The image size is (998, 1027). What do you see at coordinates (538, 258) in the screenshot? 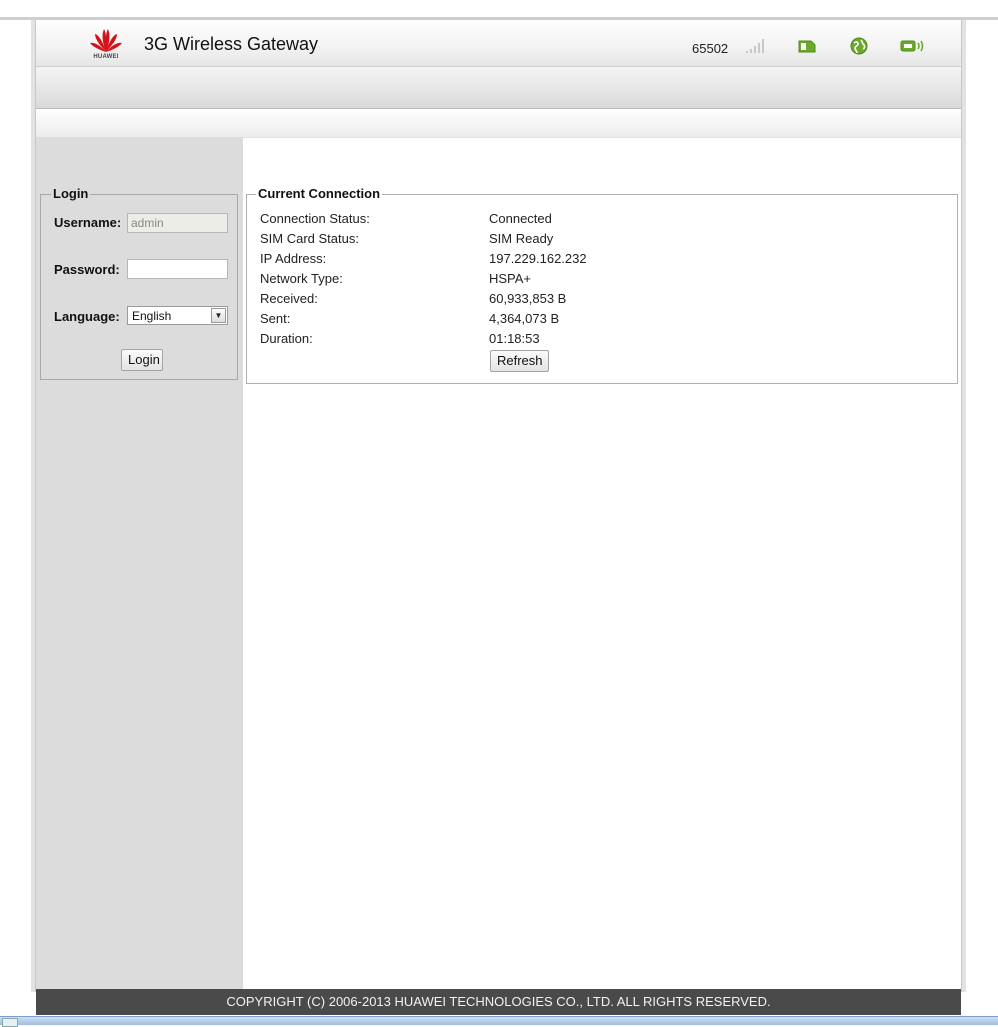
I see `row-value: 197.229.162.232` at bounding box center [538, 258].